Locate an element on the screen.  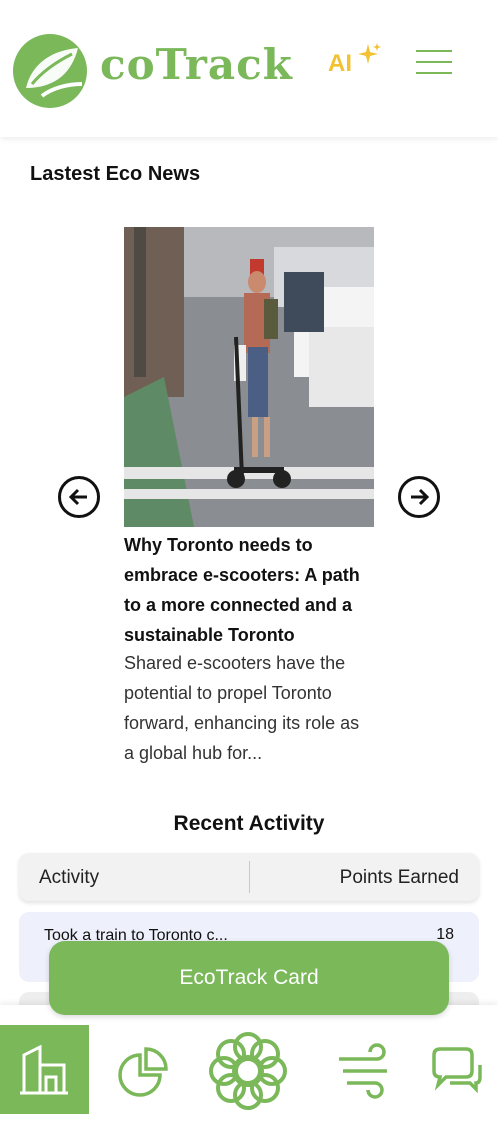
arrow-right-icon is located at coordinates (420, 497).